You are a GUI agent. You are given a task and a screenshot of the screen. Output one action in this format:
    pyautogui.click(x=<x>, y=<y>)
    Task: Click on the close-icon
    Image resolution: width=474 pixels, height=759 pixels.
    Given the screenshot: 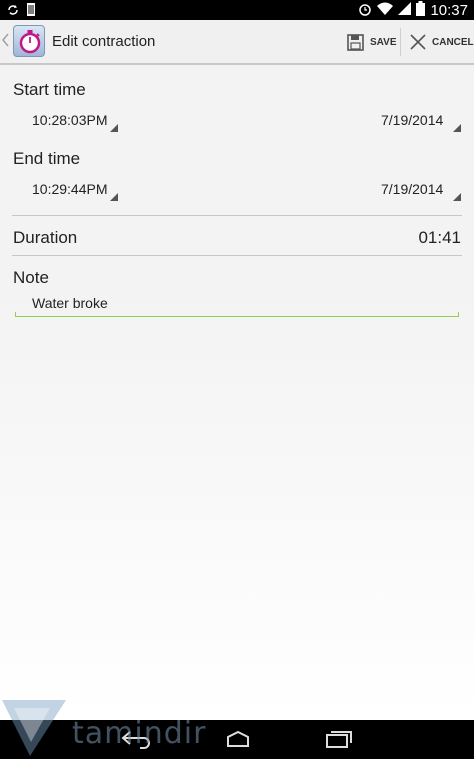 What is the action you would take?
    pyautogui.click(x=418, y=42)
    